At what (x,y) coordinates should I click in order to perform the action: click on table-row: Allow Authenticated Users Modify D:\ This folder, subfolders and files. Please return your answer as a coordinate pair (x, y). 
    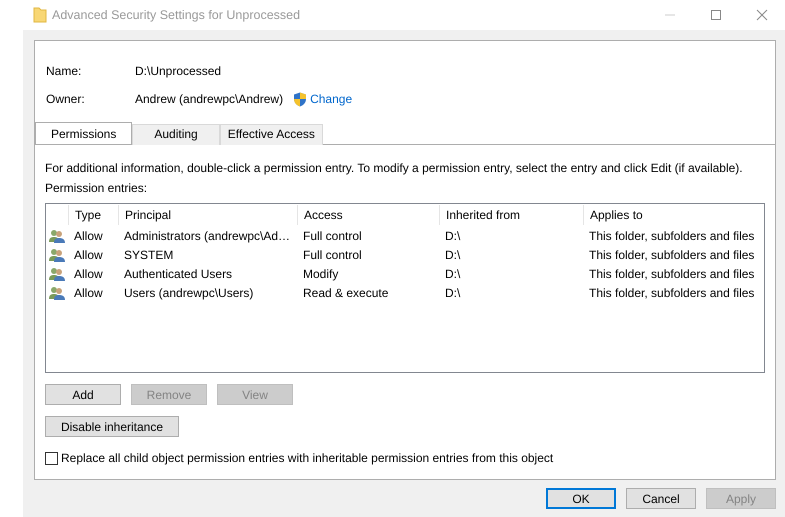
    Looking at the image, I should click on (405, 273).